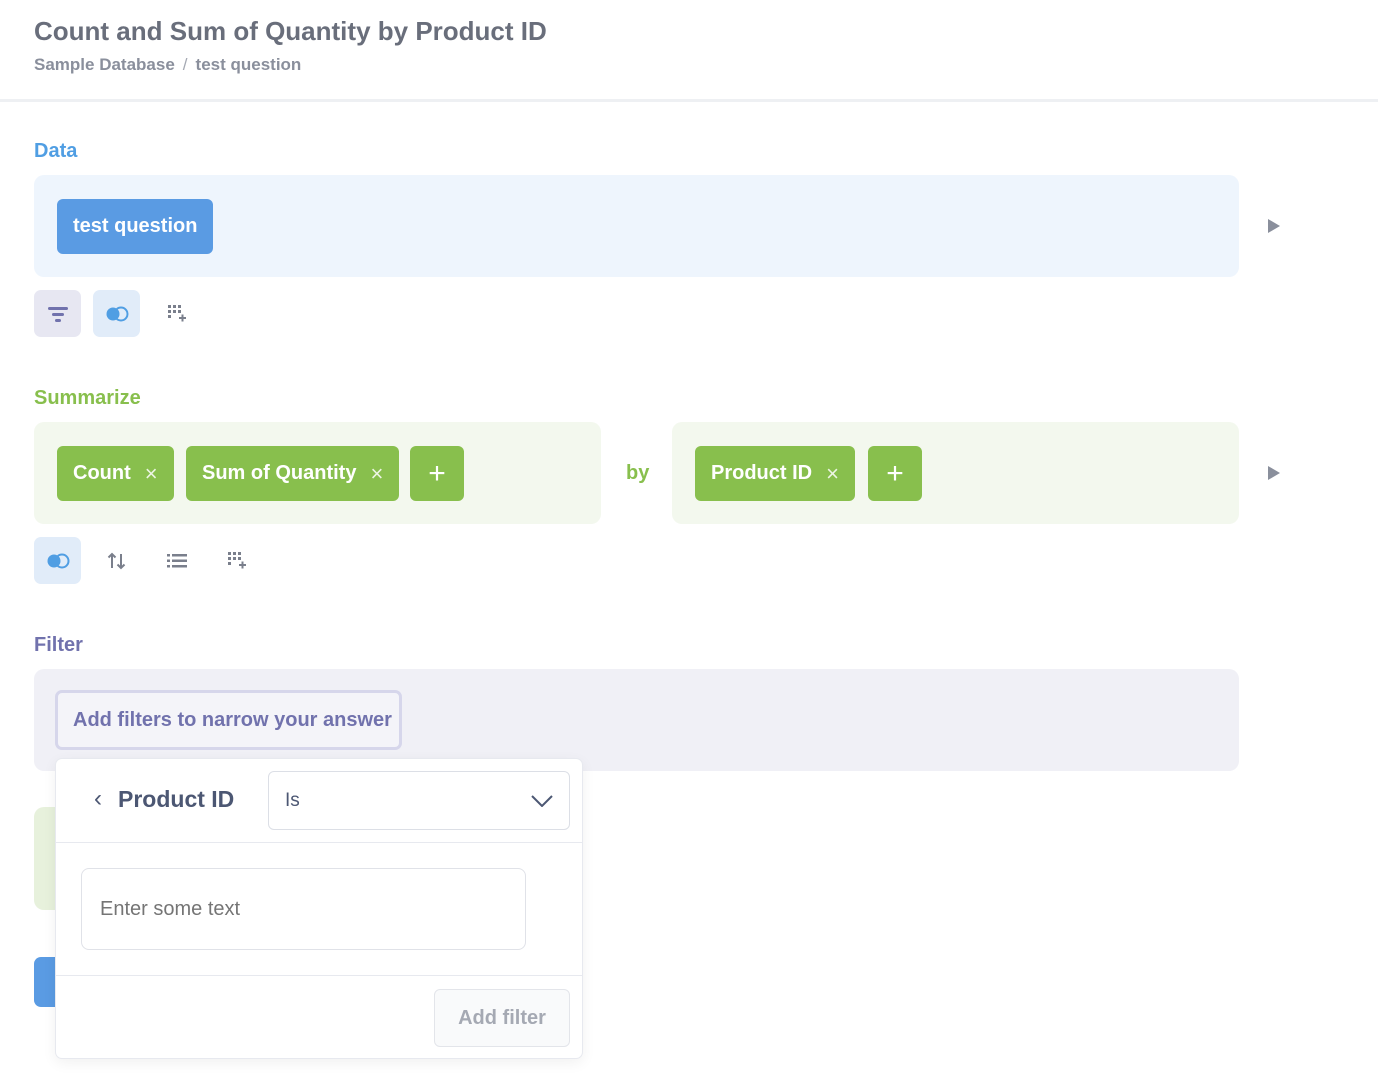  I want to click on chevron-left-icon: ‹, so click(98, 798).